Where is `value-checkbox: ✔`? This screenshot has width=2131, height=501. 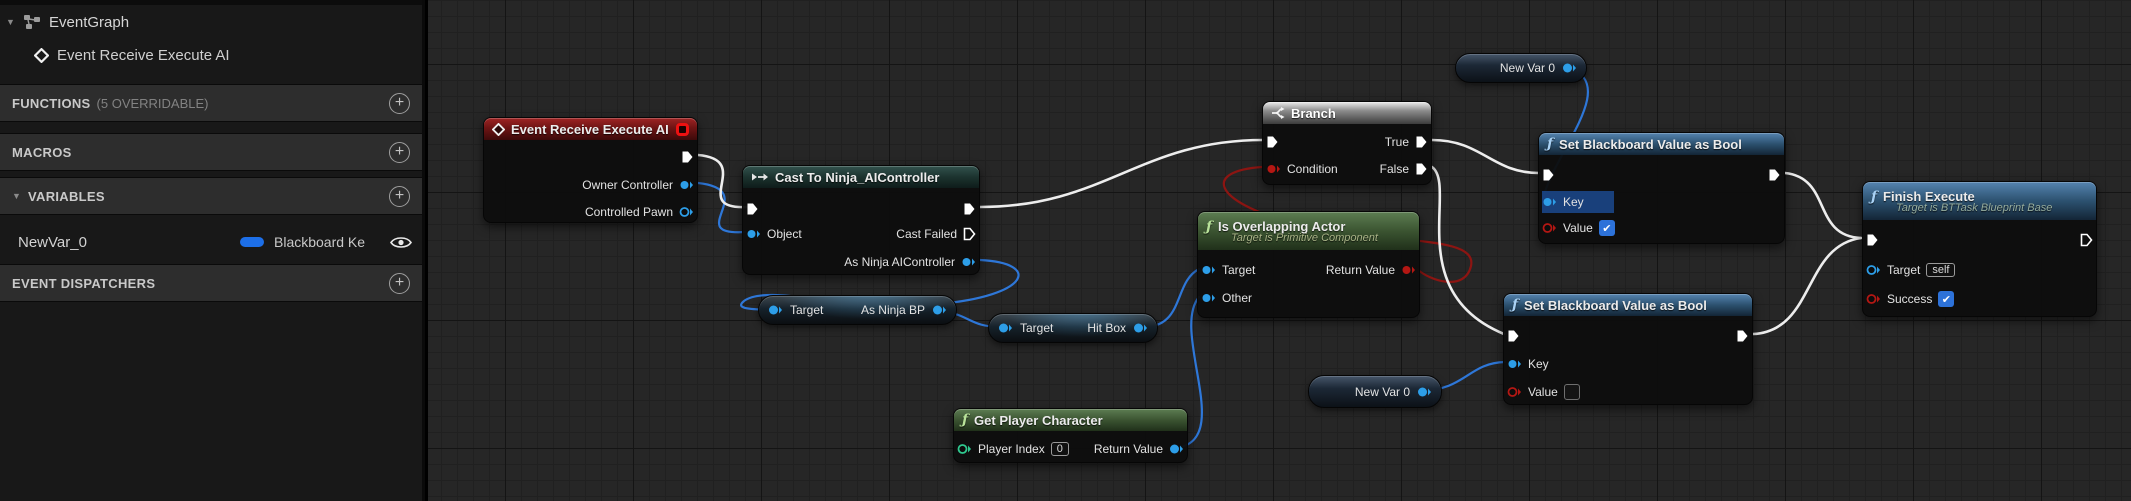 value-checkbox: ✔ is located at coordinates (1606, 228).